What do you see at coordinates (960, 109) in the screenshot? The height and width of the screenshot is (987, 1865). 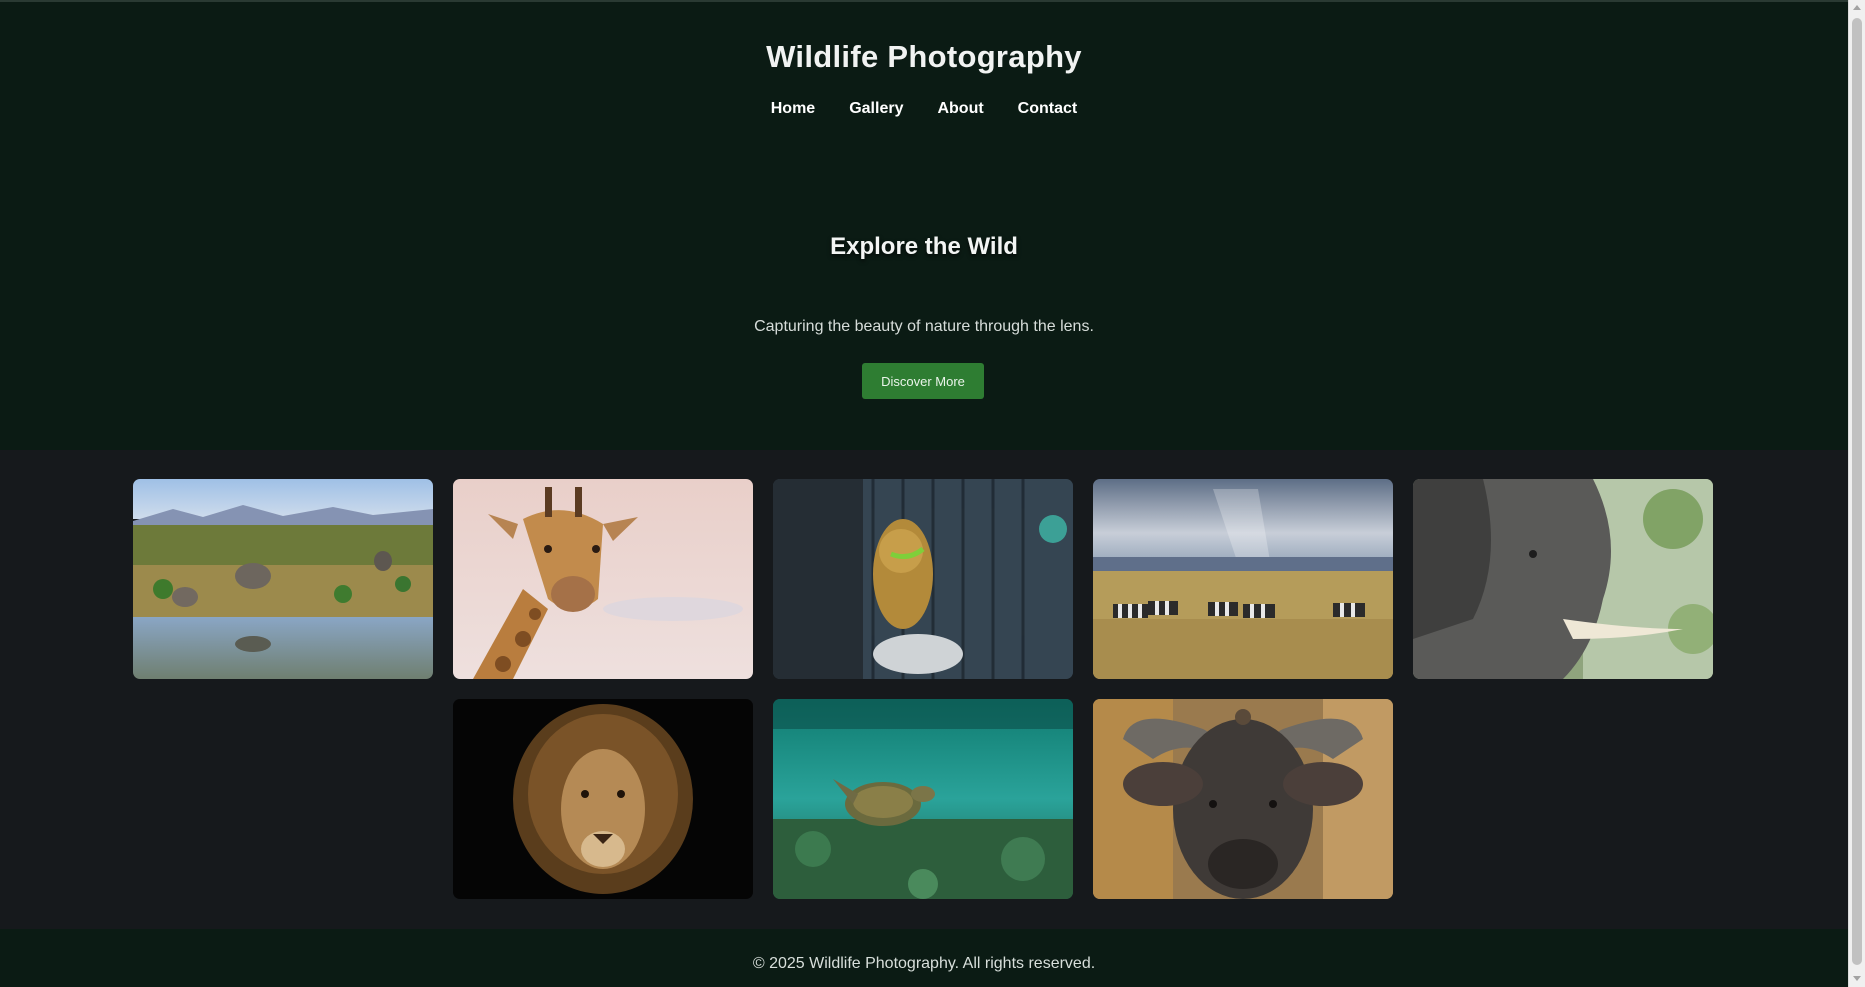 I see `nav-about: About` at bounding box center [960, 109].